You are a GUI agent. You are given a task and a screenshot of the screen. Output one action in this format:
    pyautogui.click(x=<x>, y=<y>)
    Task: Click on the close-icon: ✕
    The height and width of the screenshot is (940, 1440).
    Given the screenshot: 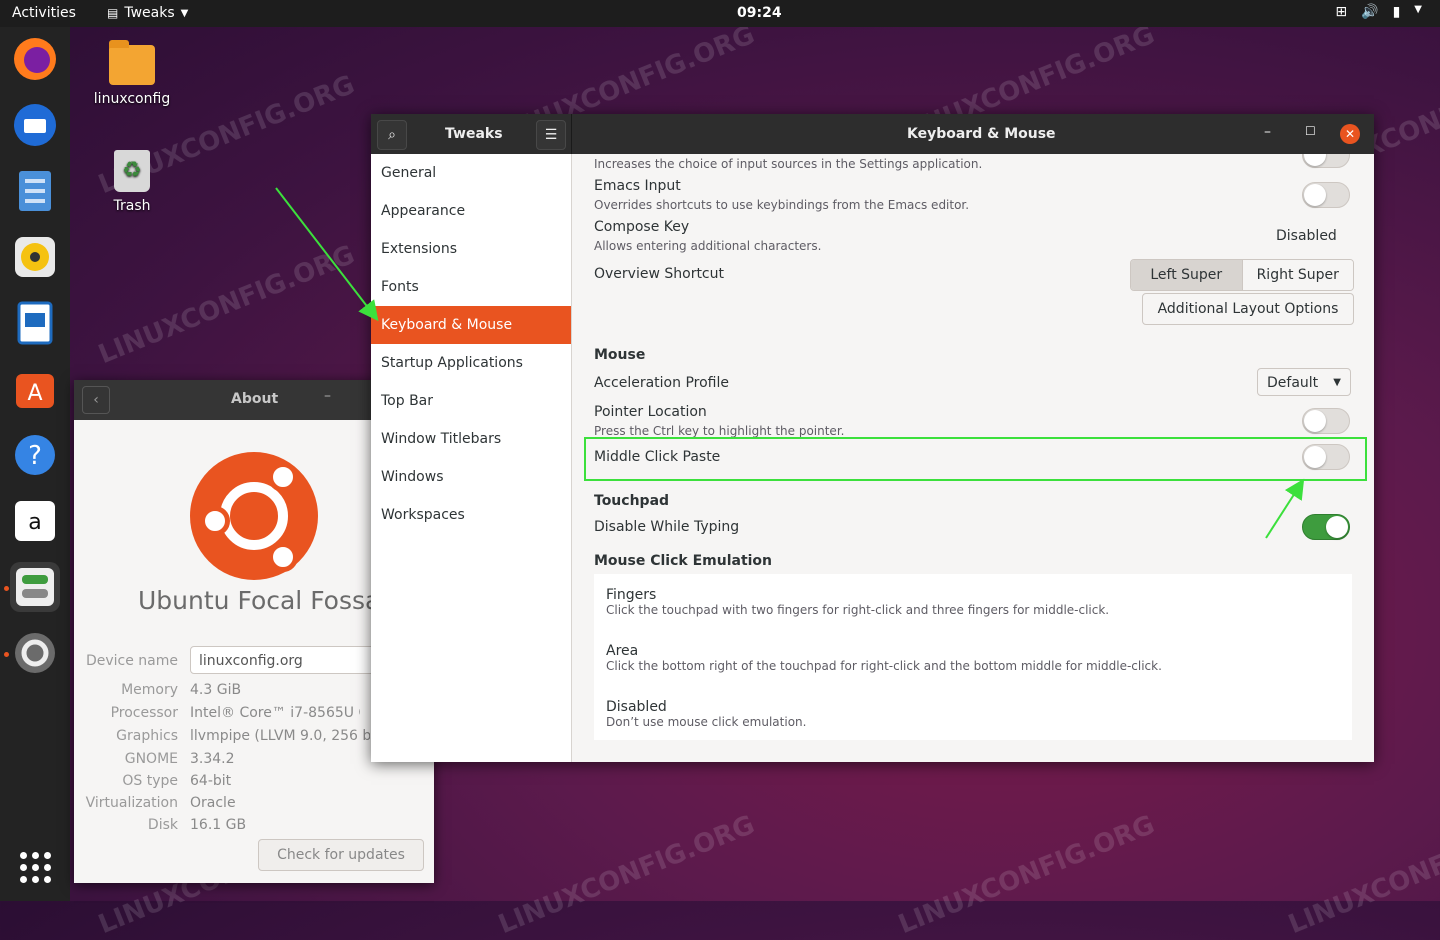 What is the action you would take?
    pyautogui.click(x=1350, y=134)
    